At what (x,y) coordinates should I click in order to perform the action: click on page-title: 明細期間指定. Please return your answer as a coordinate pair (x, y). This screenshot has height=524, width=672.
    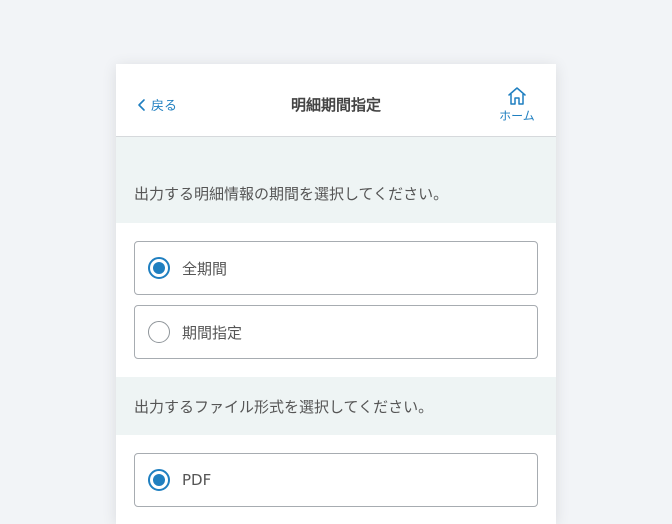
    Looking at the image, I should click on (335, 105).